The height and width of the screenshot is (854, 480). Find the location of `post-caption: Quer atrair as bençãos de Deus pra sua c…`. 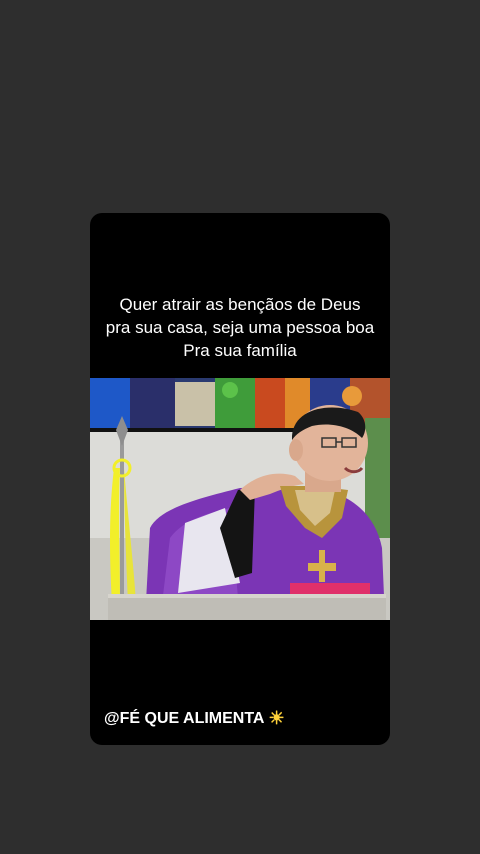

post-caption: Quer atrair as bençãos de Deus pra sua c… is located at coordinates (240, 327).